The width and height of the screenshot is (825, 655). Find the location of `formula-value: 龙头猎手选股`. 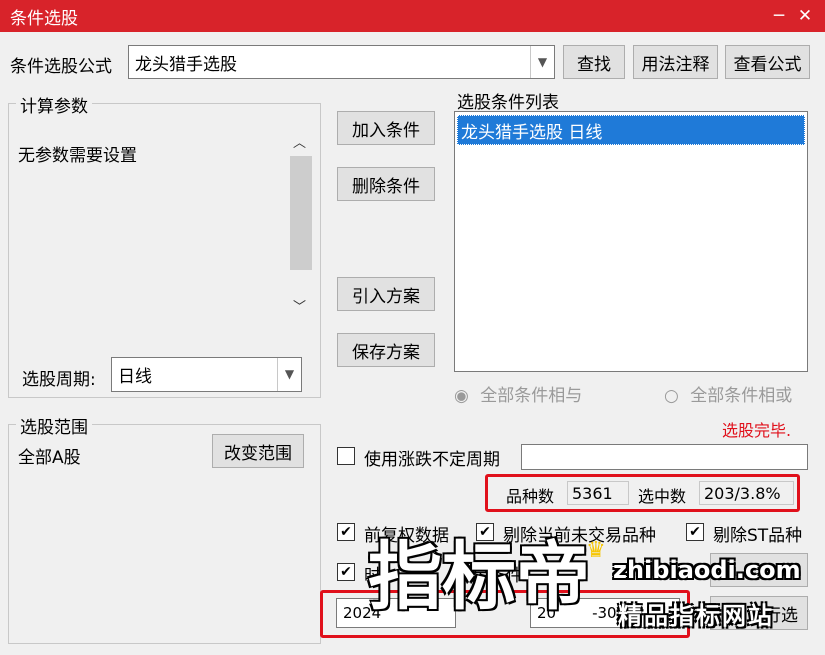

formula-value: 龙头猎手选股 is located at coordinates (186, 64).